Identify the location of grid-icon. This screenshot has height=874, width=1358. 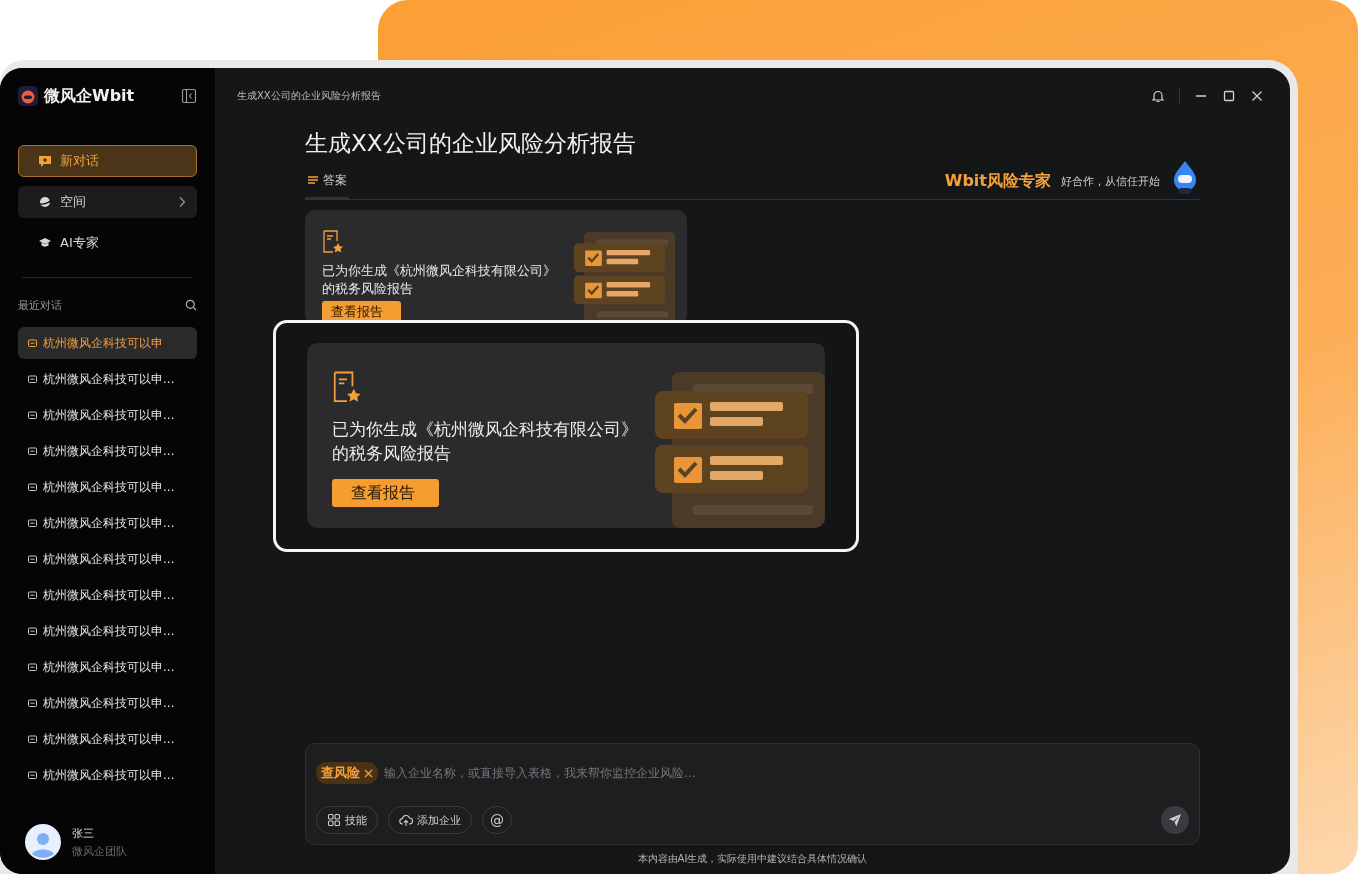
(334, 820).